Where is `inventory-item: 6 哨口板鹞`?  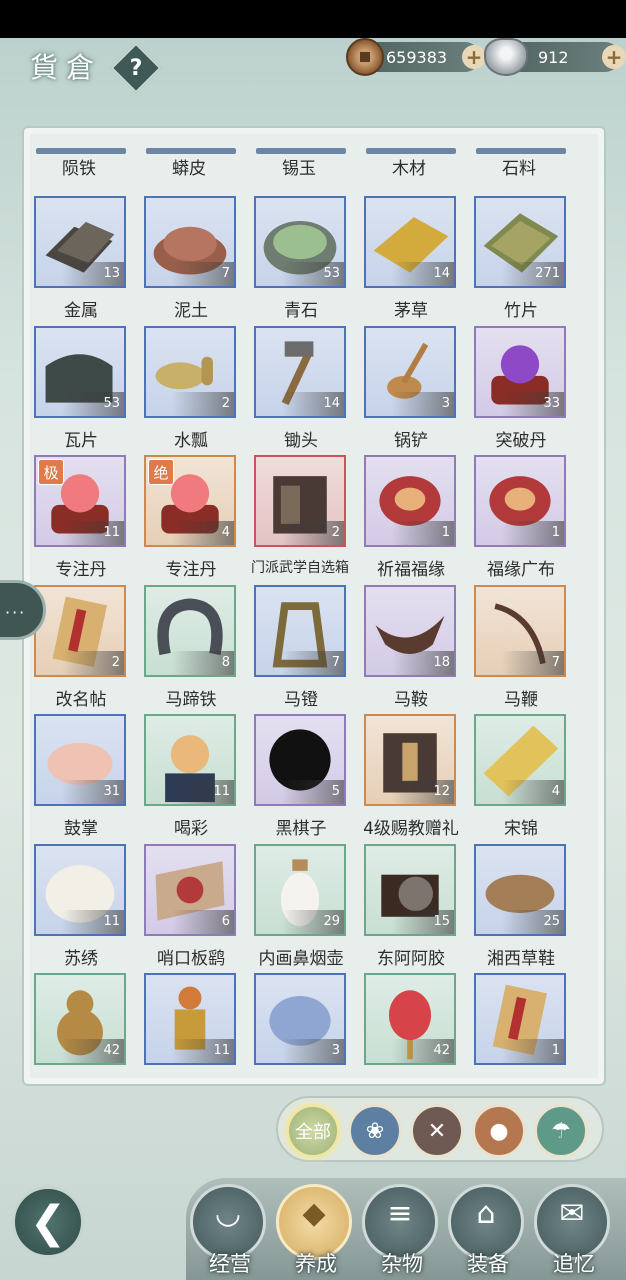
inventory-item: 6 哨口板鹞 is located at coordinates (189, 907).